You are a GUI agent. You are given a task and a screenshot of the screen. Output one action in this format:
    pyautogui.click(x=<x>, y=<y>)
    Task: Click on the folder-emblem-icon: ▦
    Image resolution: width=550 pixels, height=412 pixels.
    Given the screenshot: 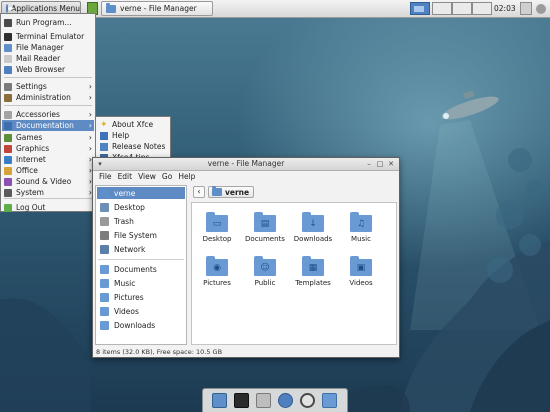 What is the action you would take?
    pyautogui.click(x=313, y=268)
    